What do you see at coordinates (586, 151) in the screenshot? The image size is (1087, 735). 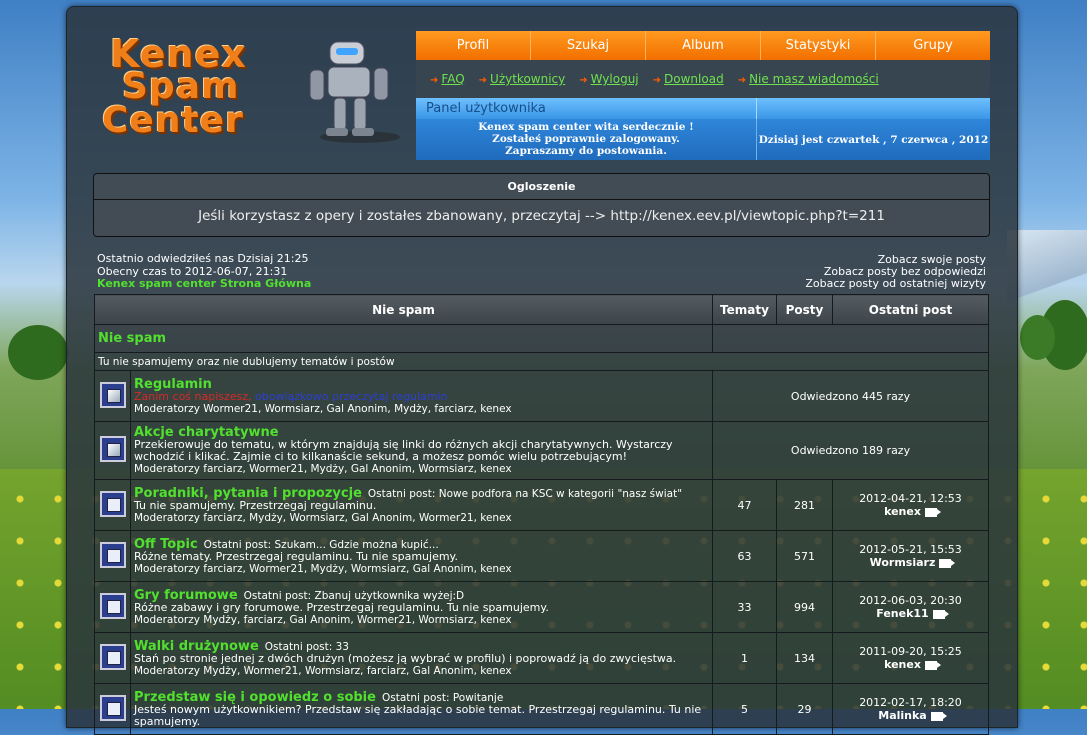 I see `welcome-line-3: Zapraszamy do postowania.` at bounding box center [586, 151].